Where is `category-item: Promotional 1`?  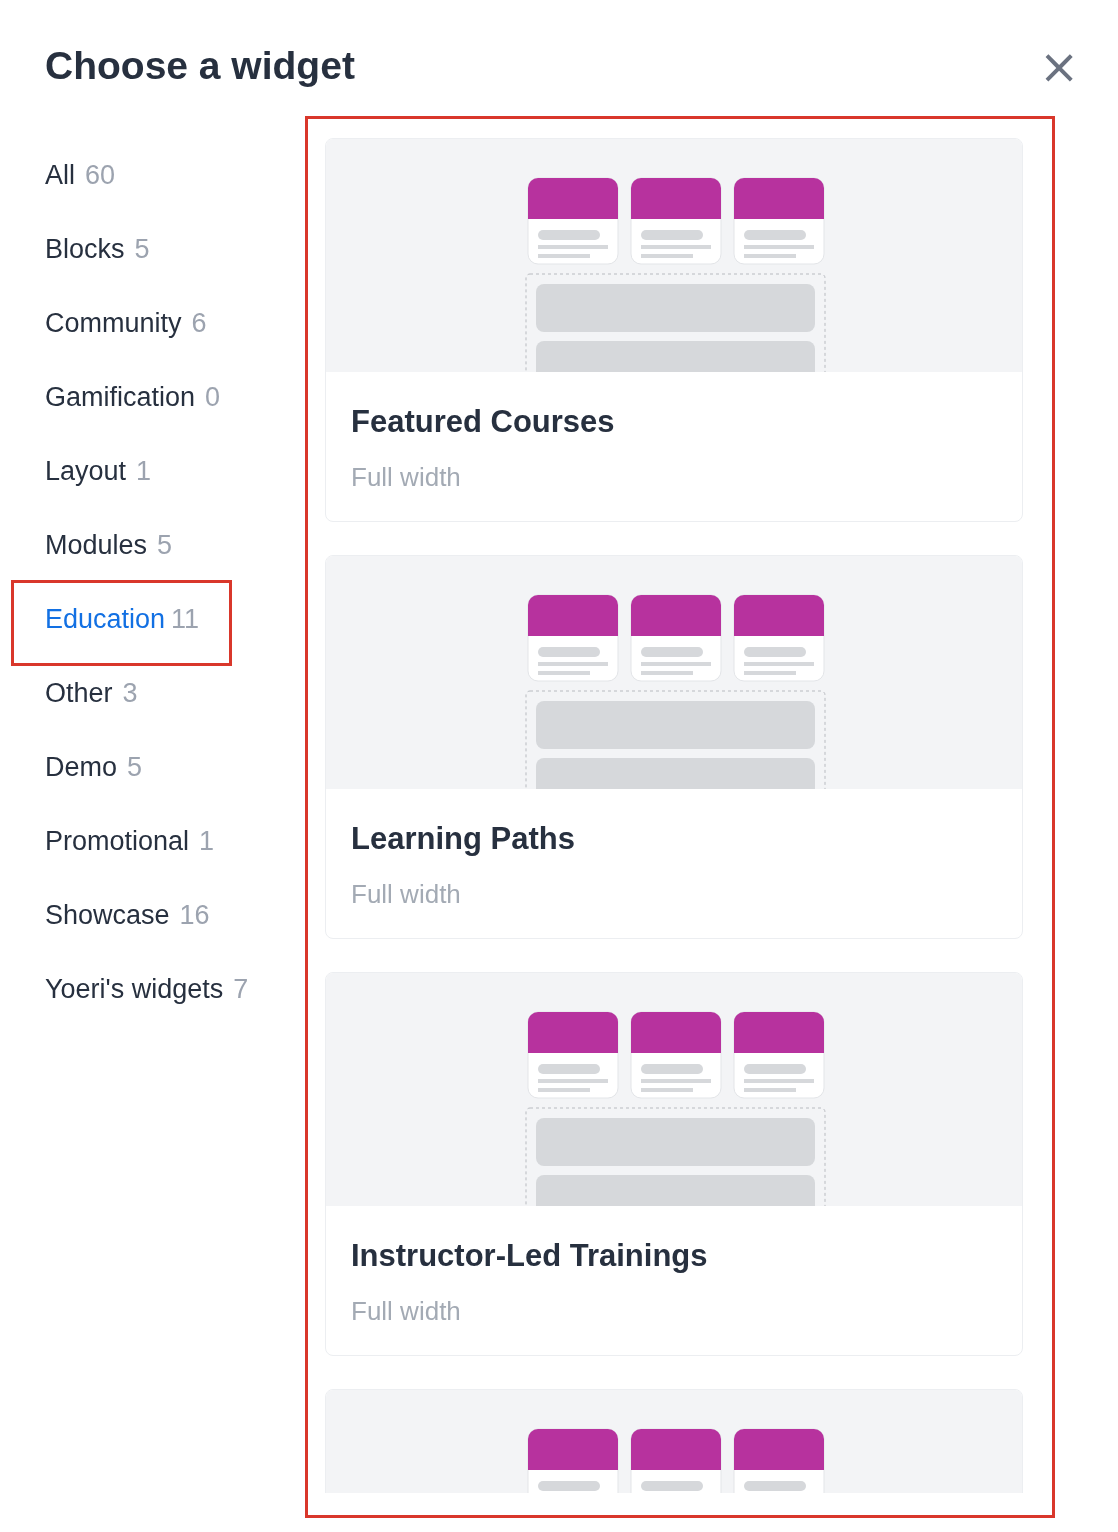
category-item: Promotional 1 is located at coordinates (130, 841).